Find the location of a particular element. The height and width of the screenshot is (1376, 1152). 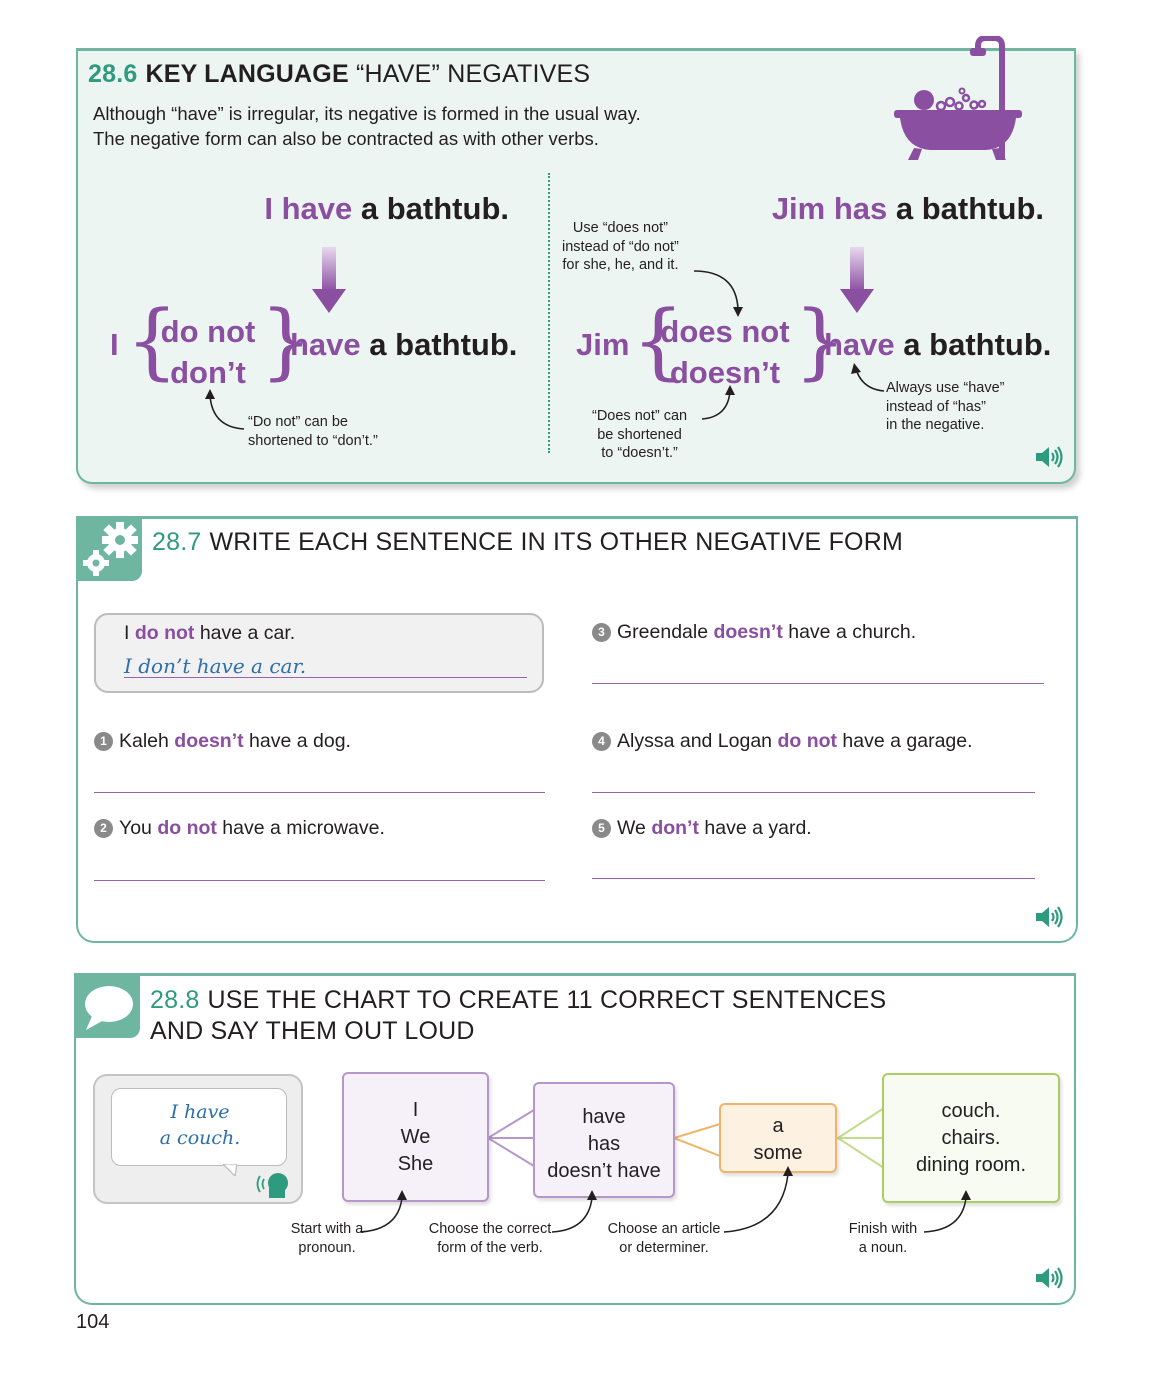

example-answer: I don’t have a car. is located at coordinates (215, 666).